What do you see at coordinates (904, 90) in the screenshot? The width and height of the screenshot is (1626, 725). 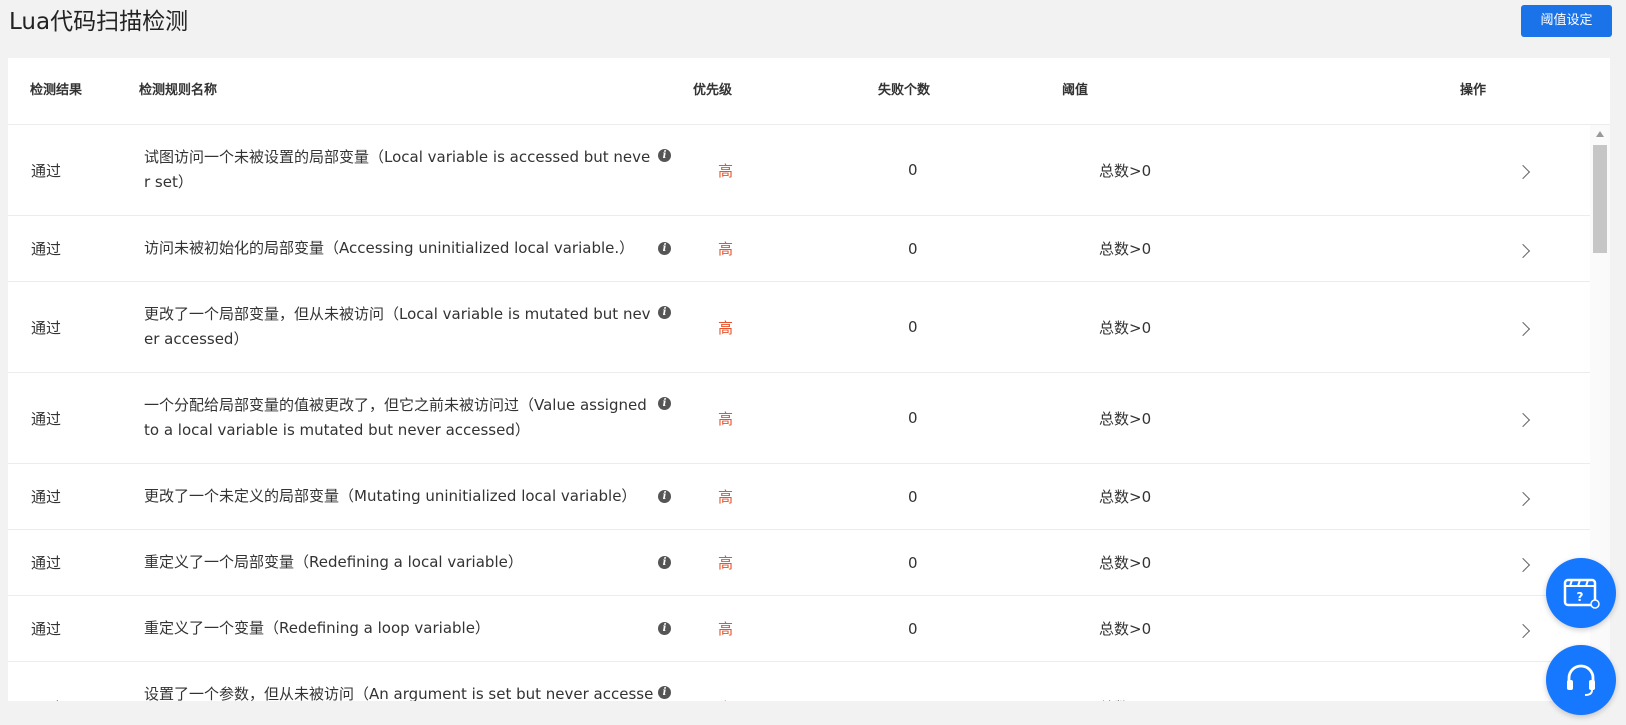 I see `header-fail-count: 失败个数` at bounding box center [904, 90].